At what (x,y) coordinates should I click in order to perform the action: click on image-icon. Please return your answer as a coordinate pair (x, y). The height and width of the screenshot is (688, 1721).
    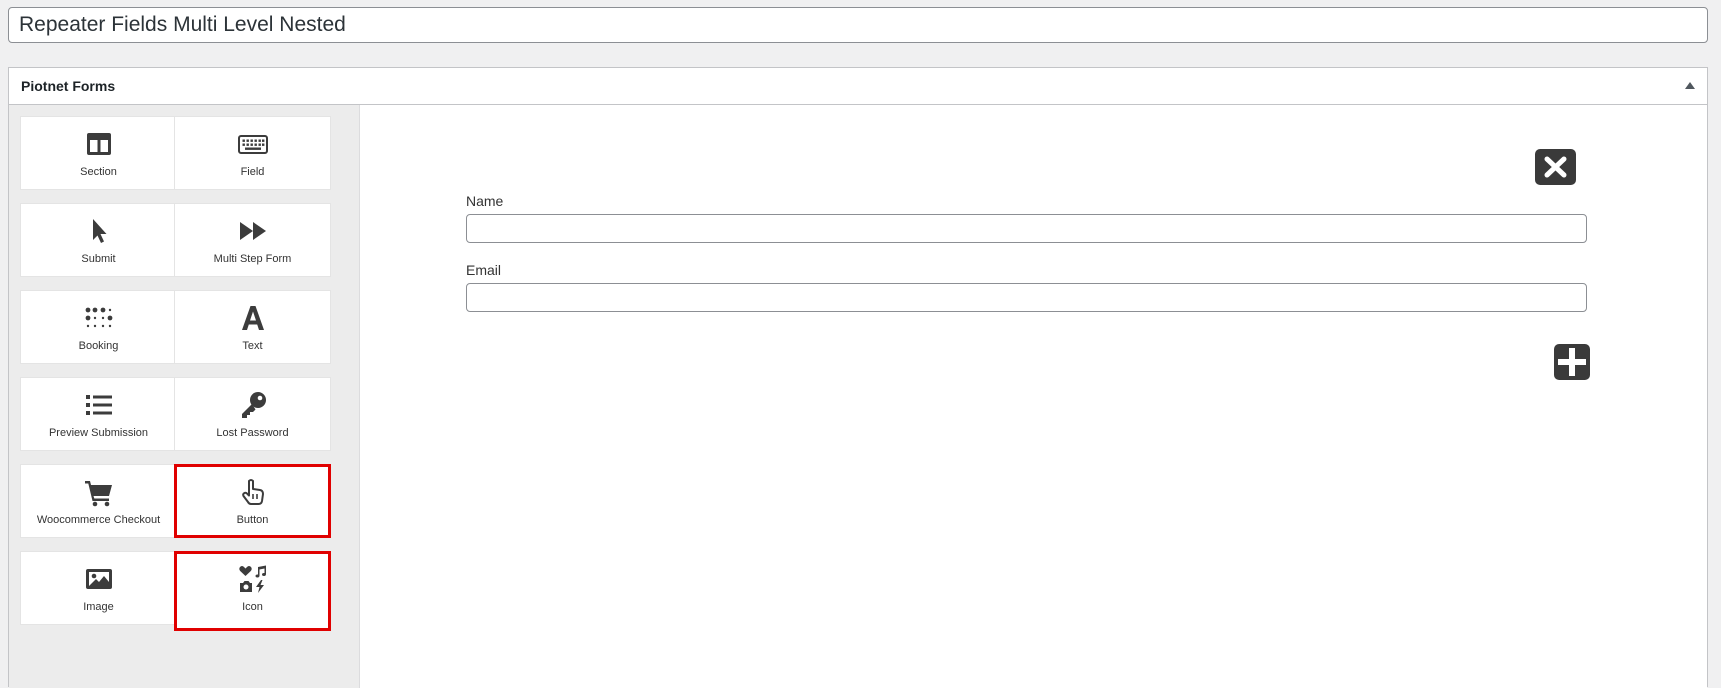
    Looking at the image, I should click on (99, 579).